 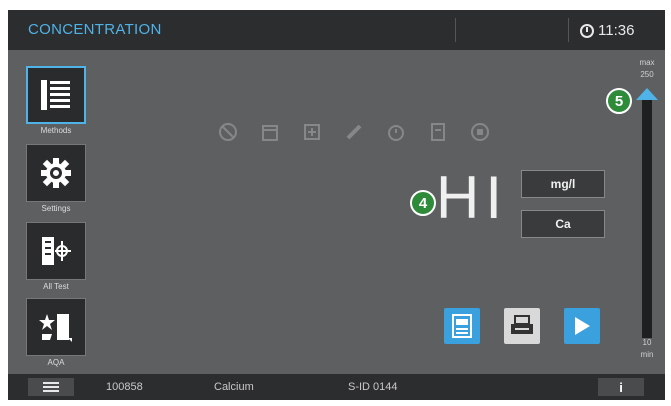 I want to click on sidebar-item-aqa, so click(x=56, y=327).